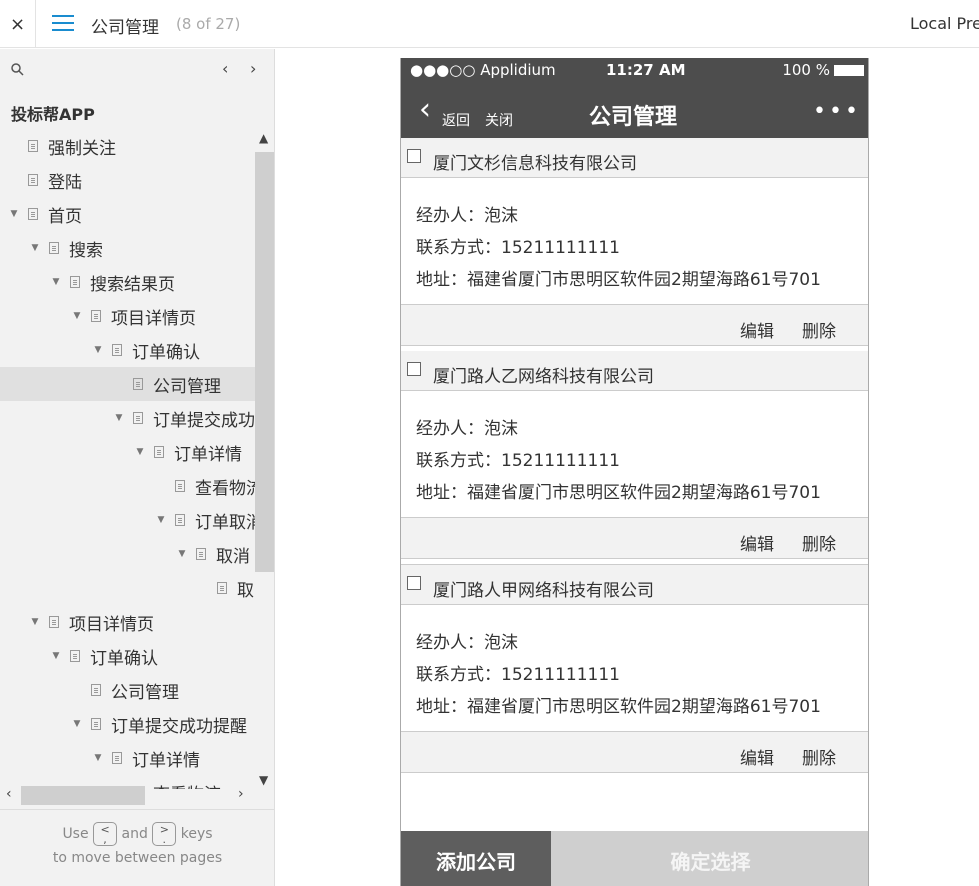 The image size is (979, 886). What do you see at coordinates (127, 486) in the screenshot?
I see `tree-item: 查看物流` at bounding box center [127, 486].